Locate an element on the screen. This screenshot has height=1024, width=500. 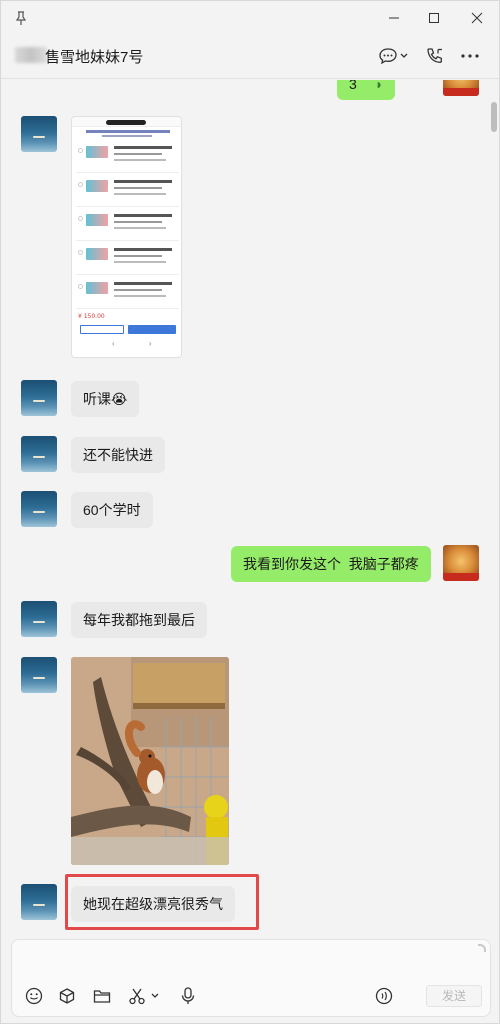
chat-bubble-icon is located at coordinates (388, 56).